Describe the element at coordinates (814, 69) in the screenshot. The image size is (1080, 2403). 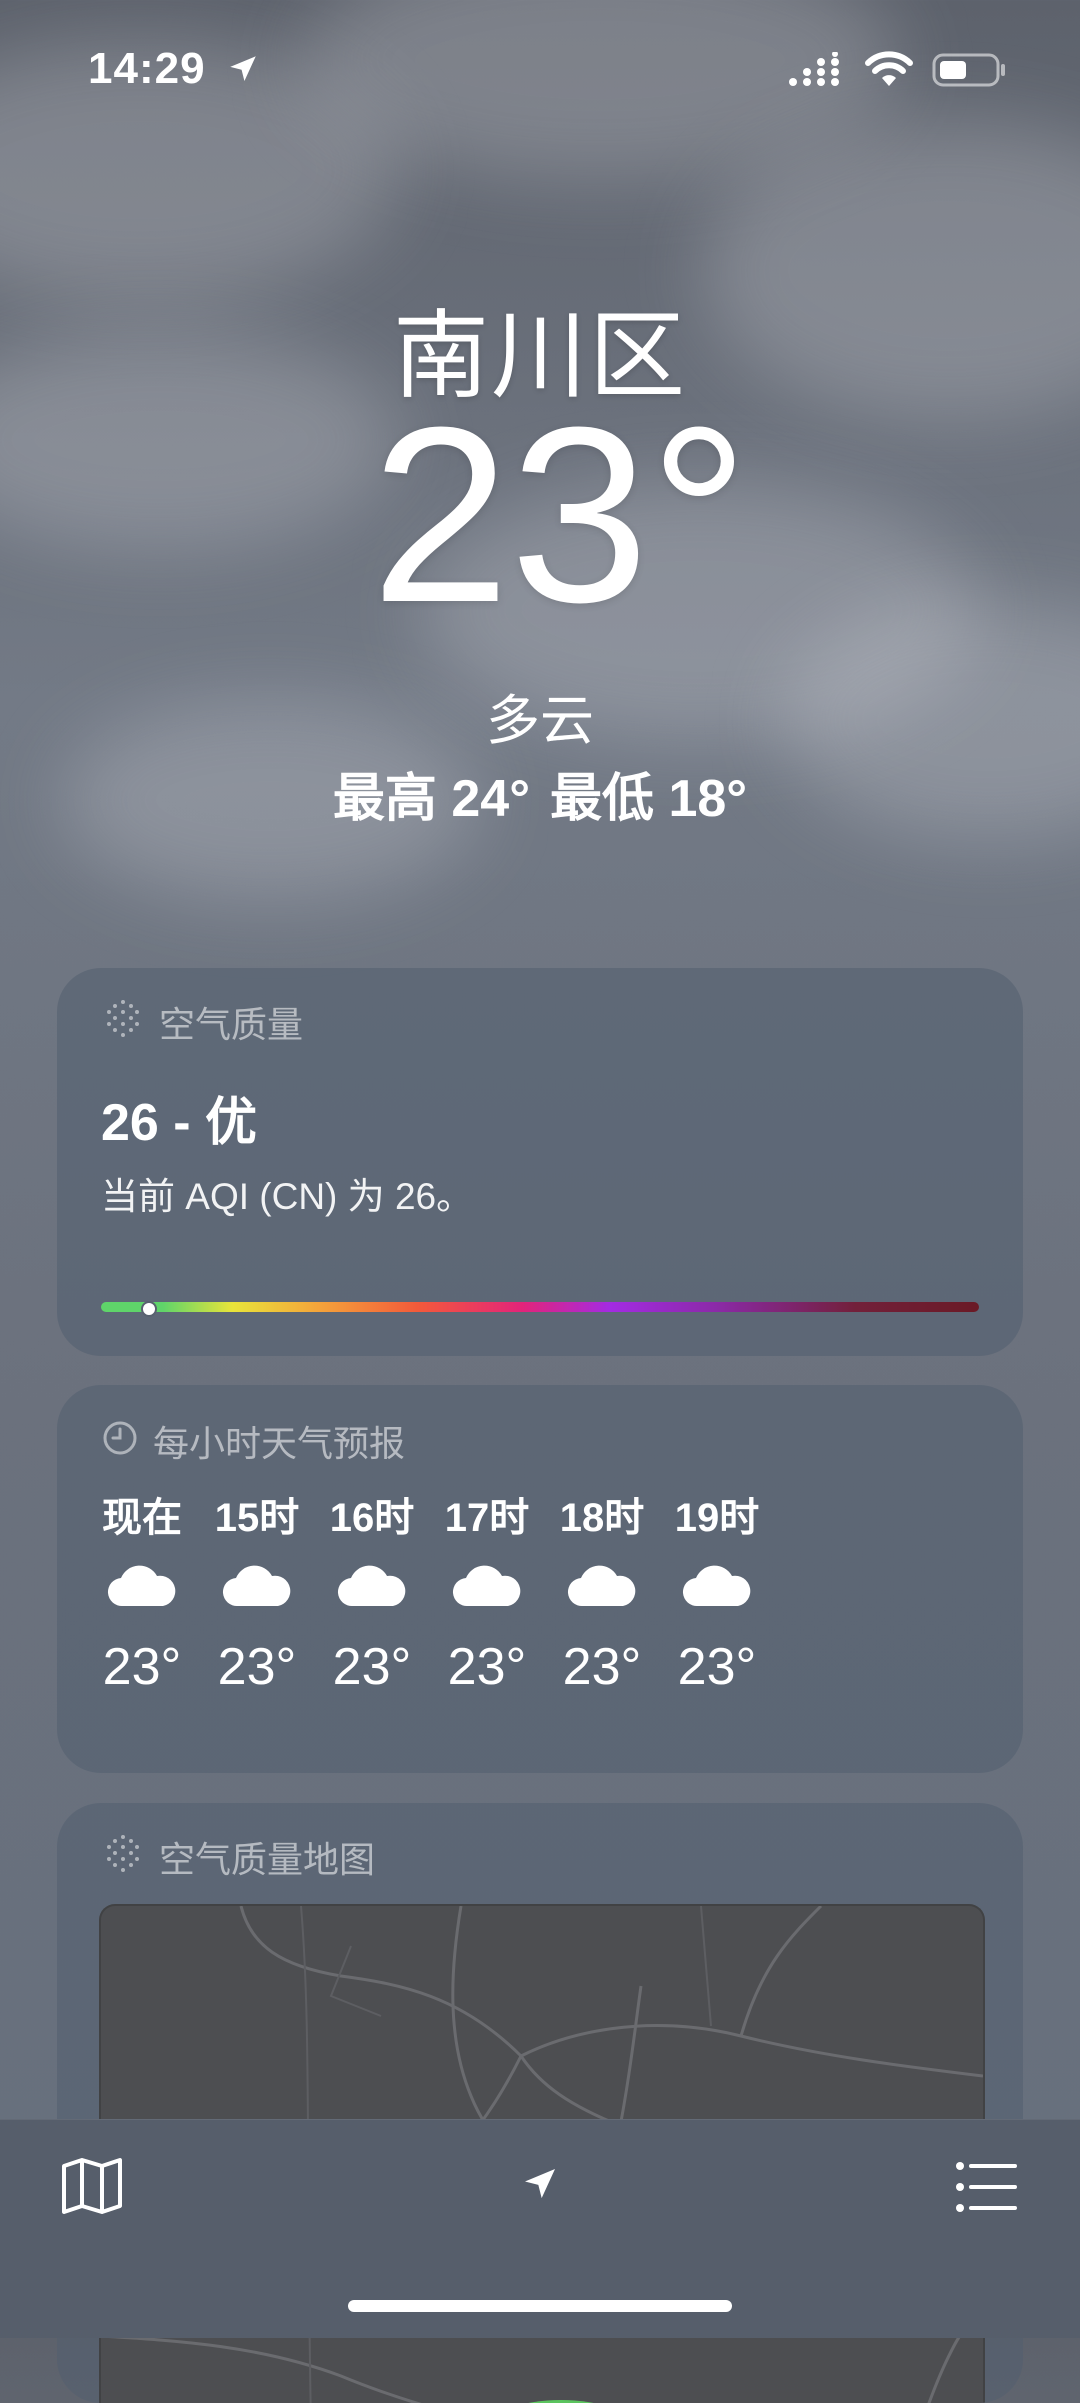
I see `cellular-signal-icon` at that location.